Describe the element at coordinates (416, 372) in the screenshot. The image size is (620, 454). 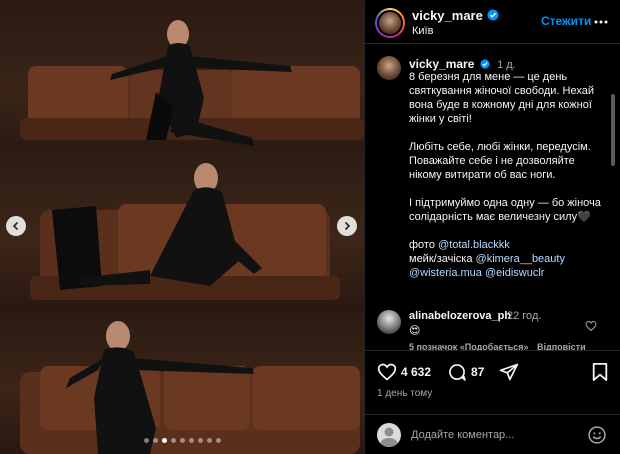
I see `like-count: 4 632` at that location.